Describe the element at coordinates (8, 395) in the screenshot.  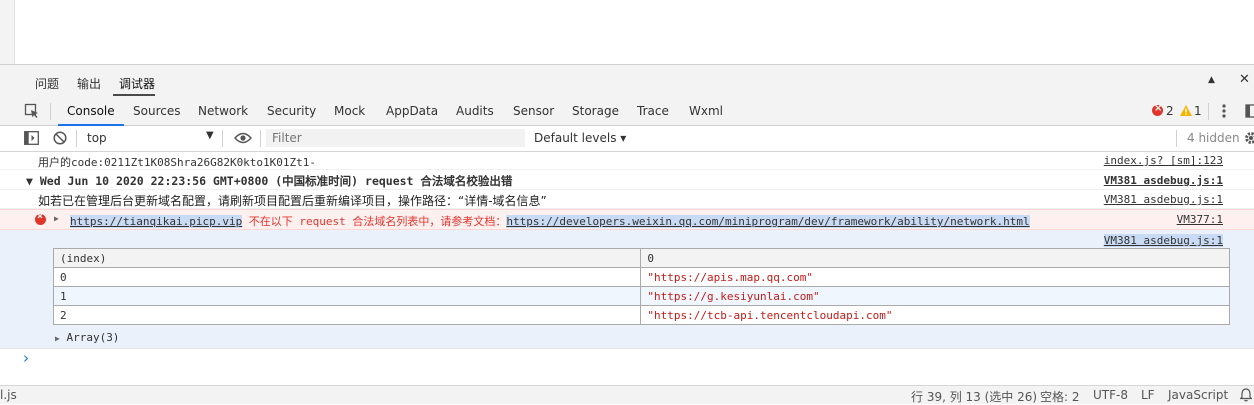
I see `status-file-name: l.js` at that location.